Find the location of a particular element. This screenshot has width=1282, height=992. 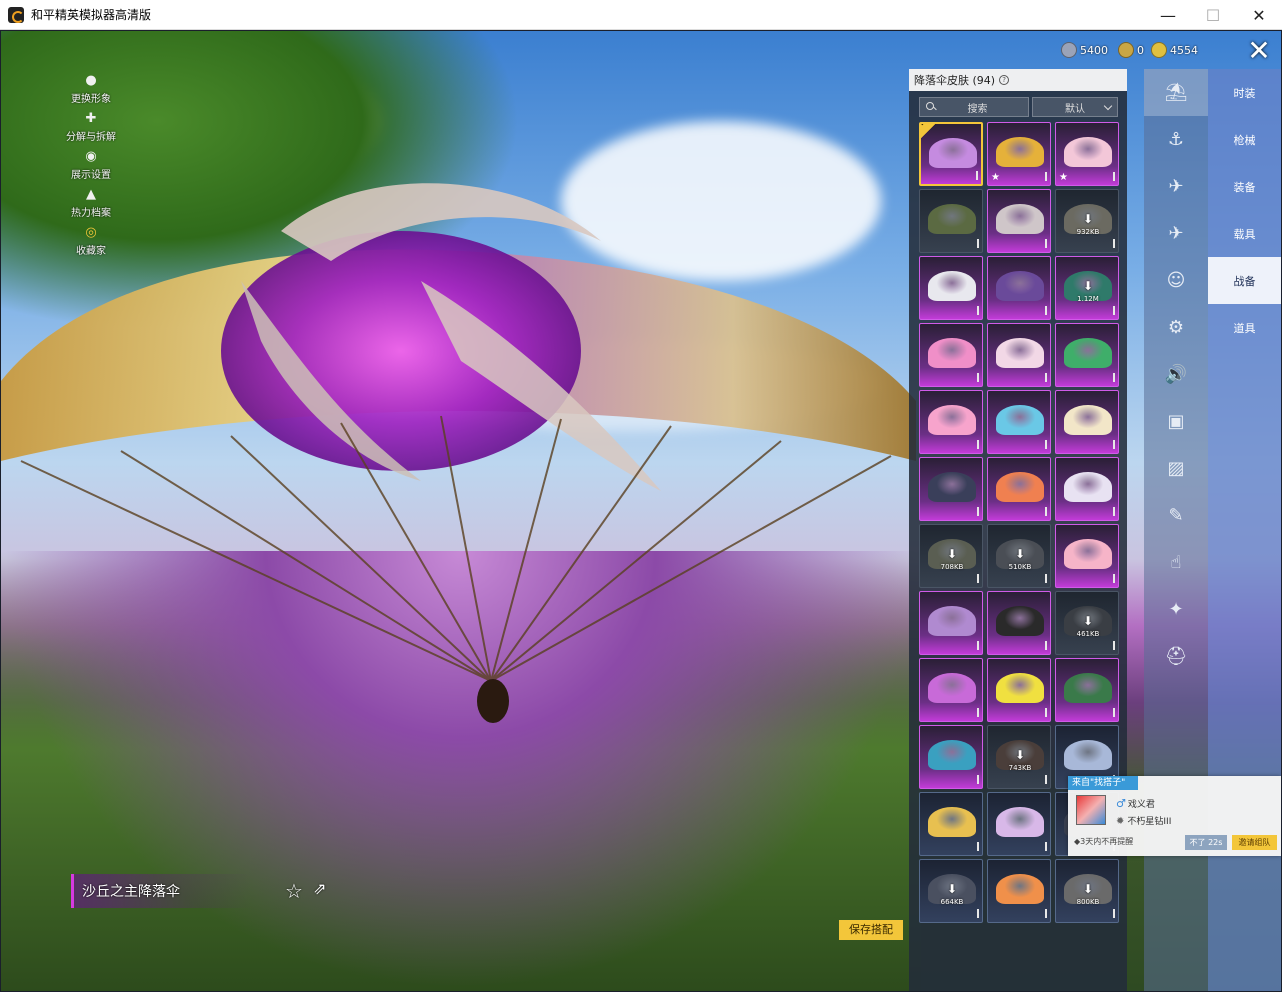

skin-tile: ⬇ 708KB is located at coordinates (951, 556).